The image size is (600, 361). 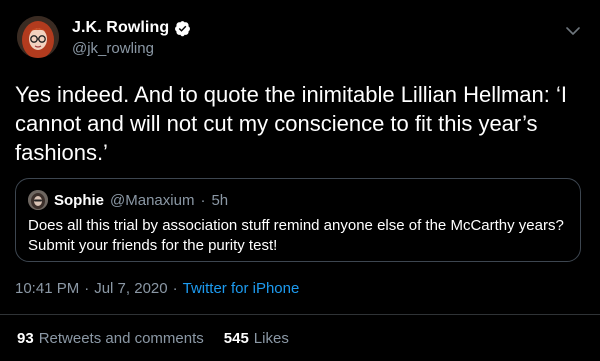 I want to click on likes-count: 545, so click(x=236, y=338).